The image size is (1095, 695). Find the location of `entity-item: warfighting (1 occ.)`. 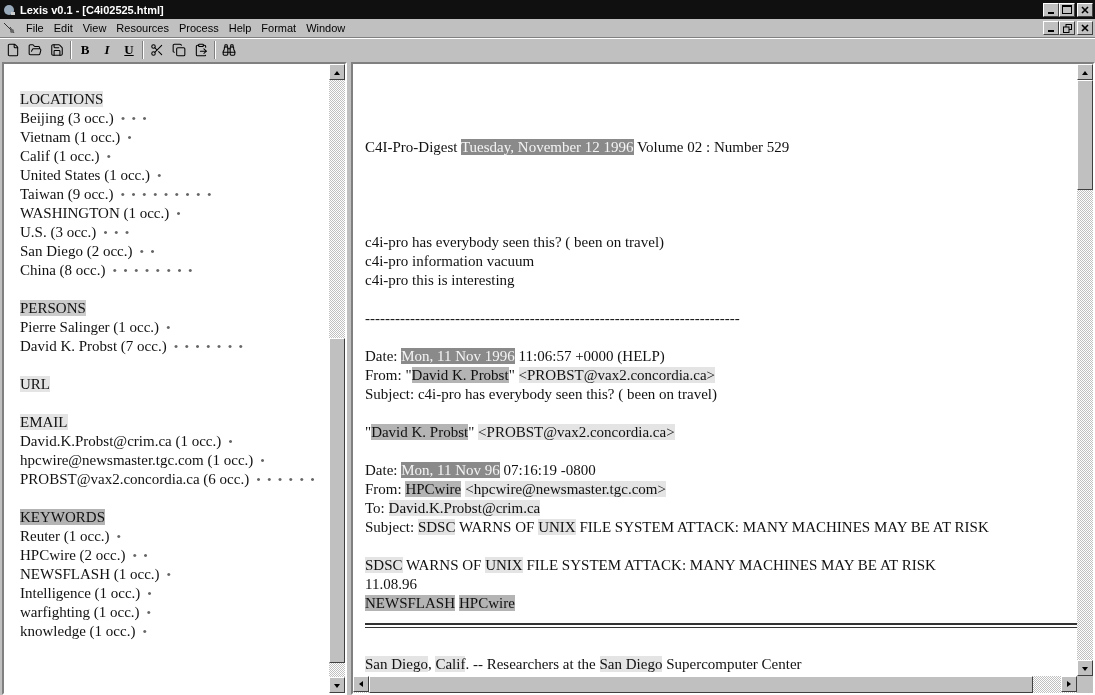

entity-item: warfighting (1 occ.) is located at coordinates (80, 612).